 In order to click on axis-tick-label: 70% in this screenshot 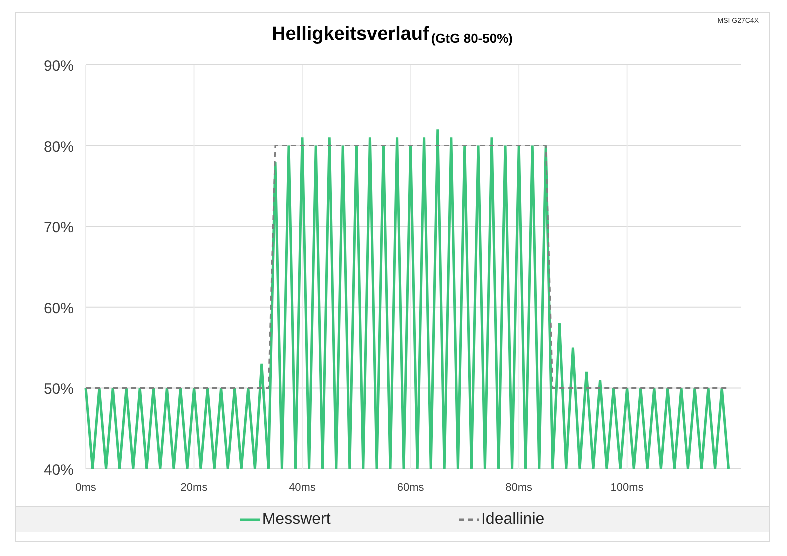, I will do `click(59, 228)`.